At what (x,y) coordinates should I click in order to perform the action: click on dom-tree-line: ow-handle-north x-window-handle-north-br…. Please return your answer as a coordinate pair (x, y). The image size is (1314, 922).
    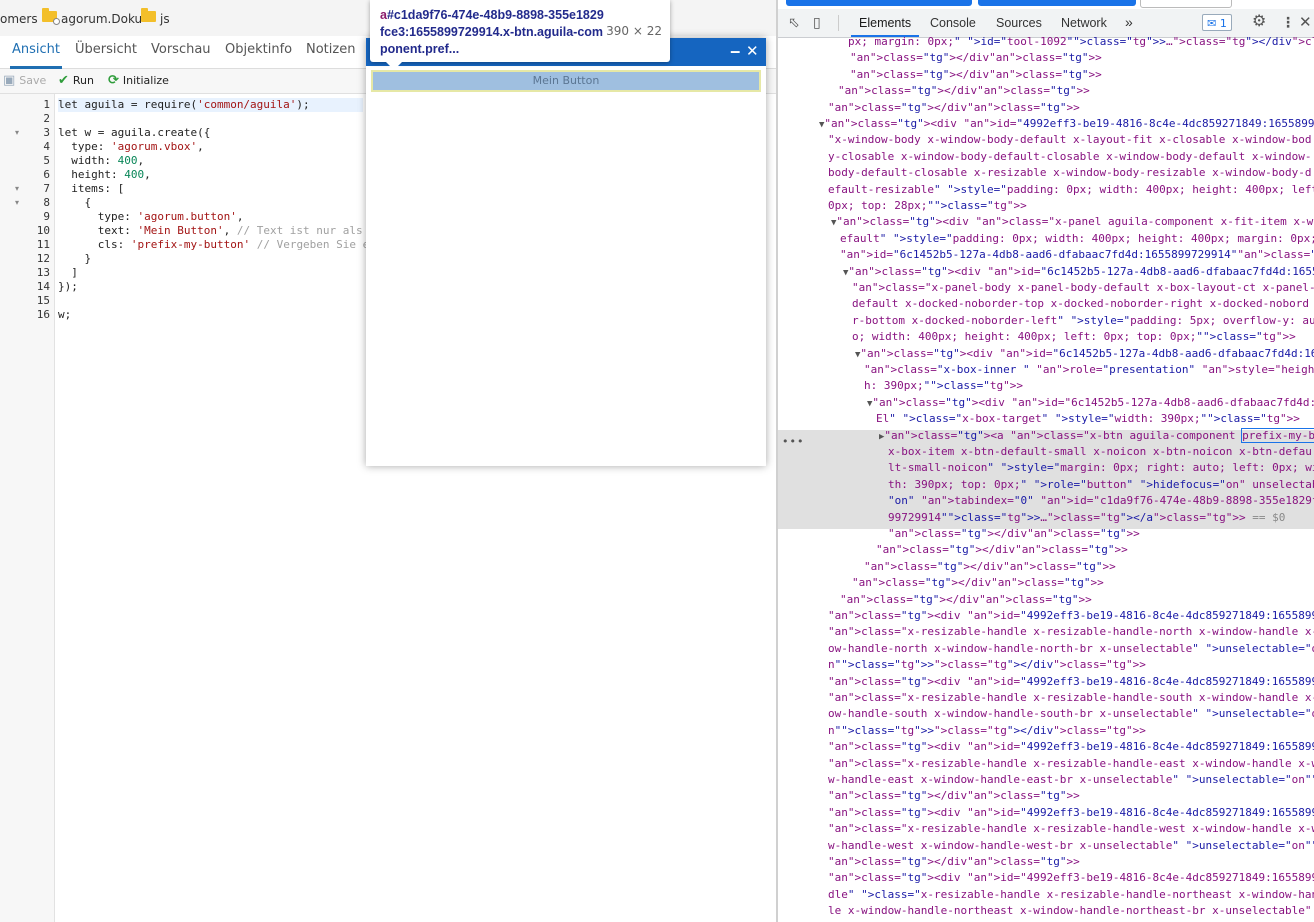
    Looking at the image, I should click on (1071, 649).